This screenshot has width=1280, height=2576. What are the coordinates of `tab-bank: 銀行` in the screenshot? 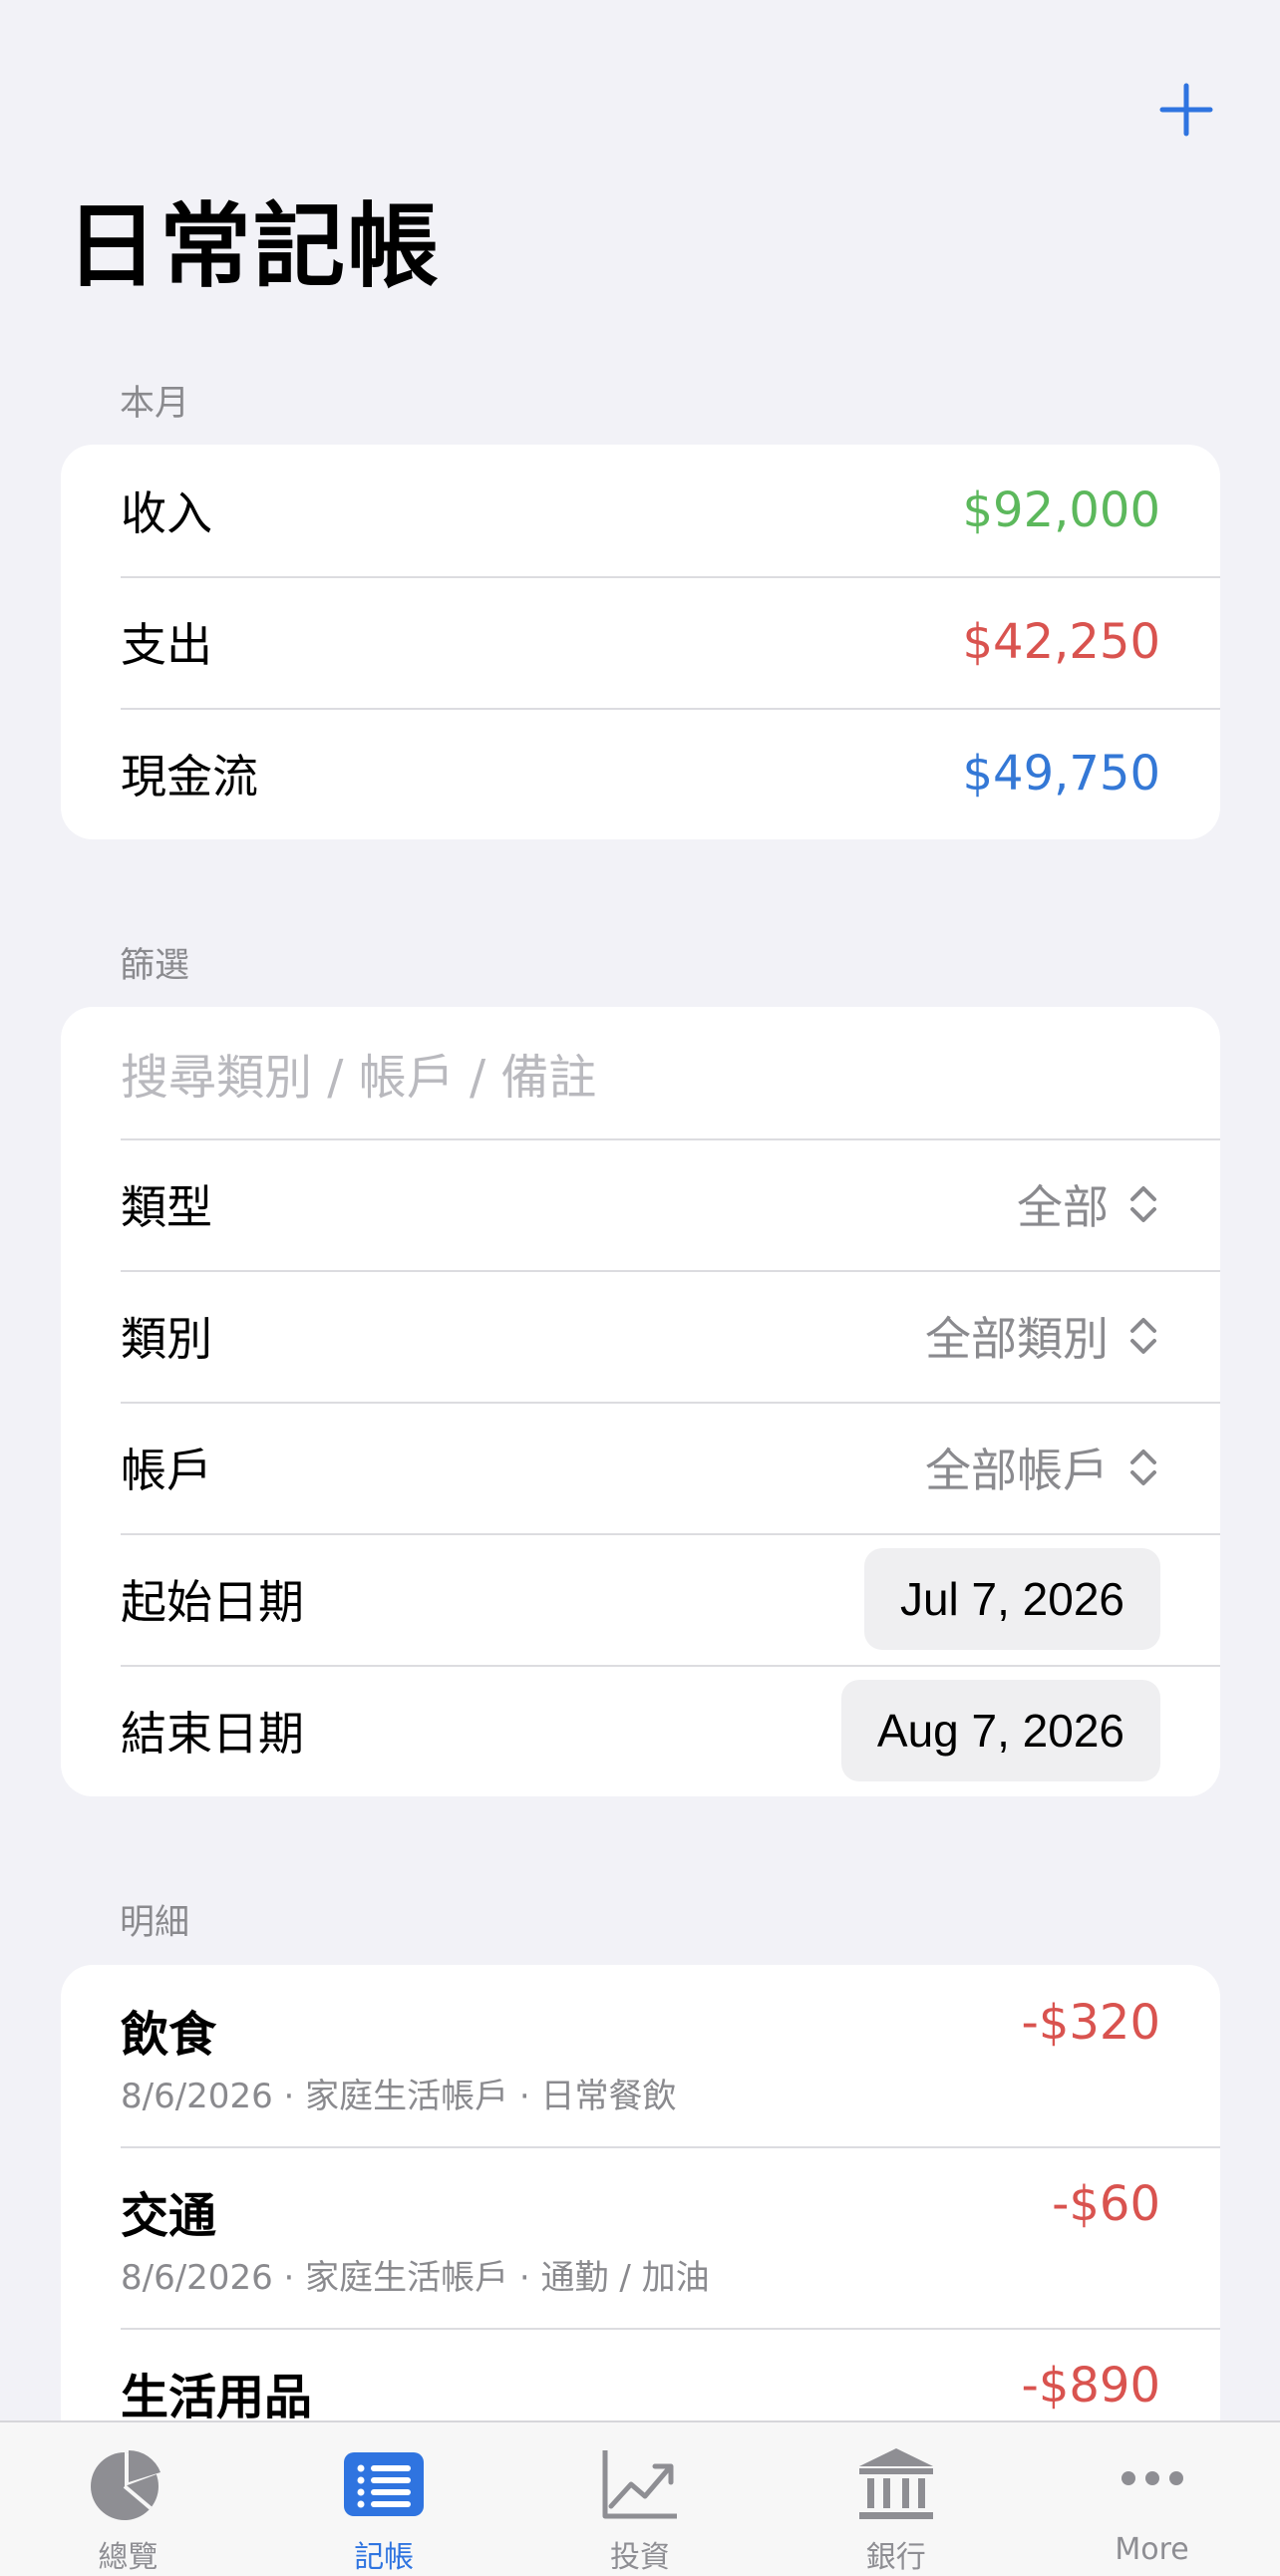 It's located at (896, 2499).